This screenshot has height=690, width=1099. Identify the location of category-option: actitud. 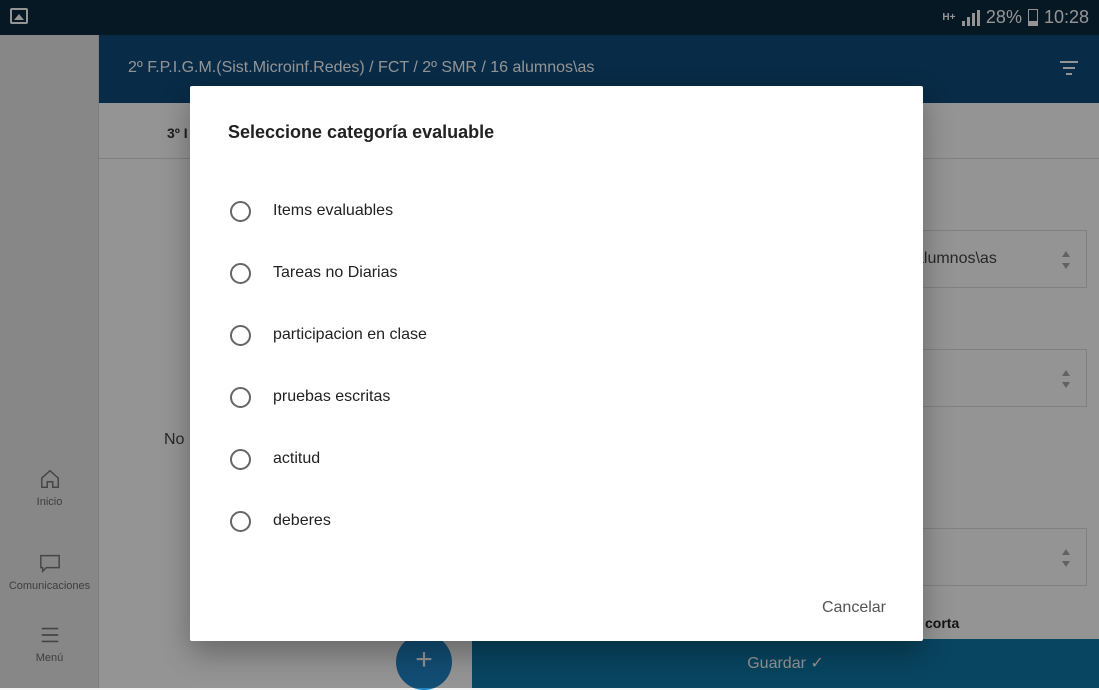
(275, 459).